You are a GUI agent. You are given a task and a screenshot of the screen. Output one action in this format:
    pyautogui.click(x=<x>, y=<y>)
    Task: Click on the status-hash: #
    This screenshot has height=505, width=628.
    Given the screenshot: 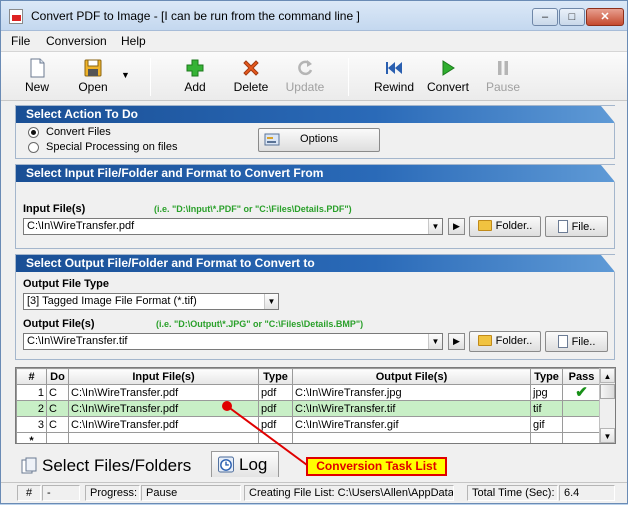 What is the action you would take?
    pyautogui.click(x=29, y=493)
    